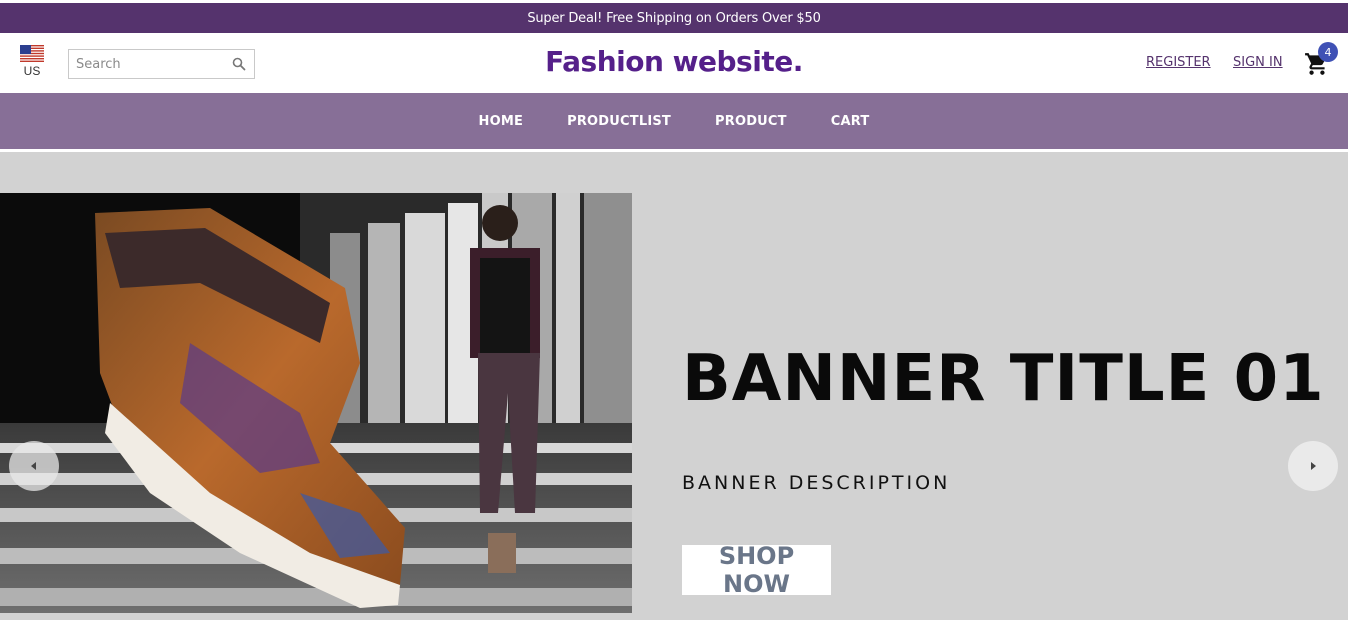  Describe the element at coordinates (751, 121) in the screenshot. I see `nav-item-product: PRODUCT` at that location.